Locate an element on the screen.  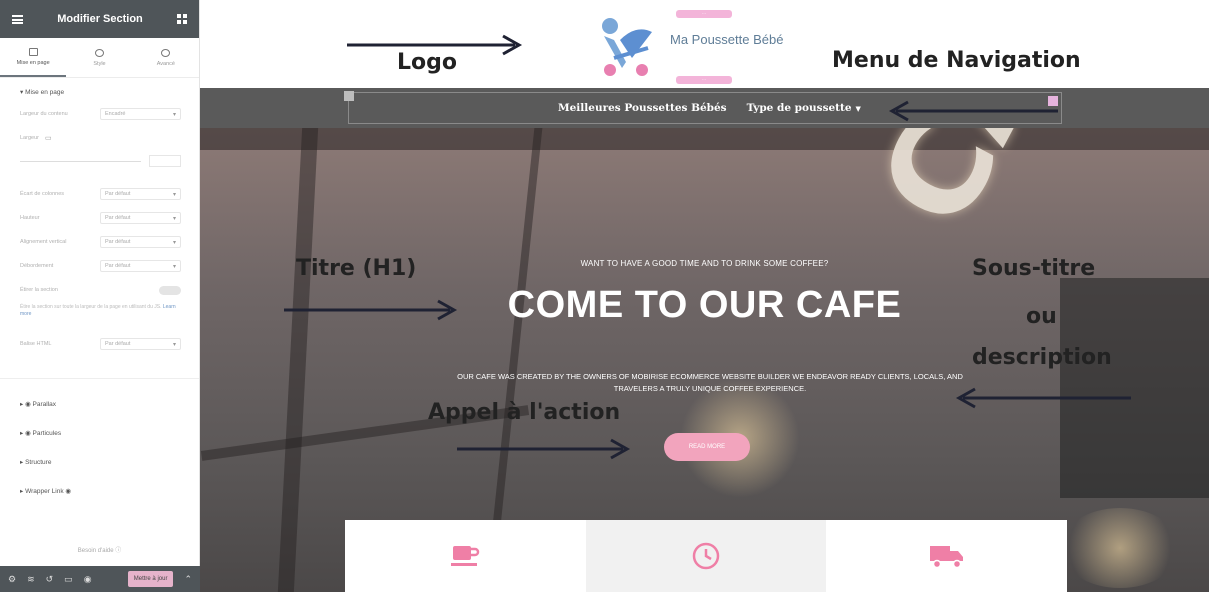
vertical-align-row: Alignement vertical Par défaut is located at coordinates (99, 242).